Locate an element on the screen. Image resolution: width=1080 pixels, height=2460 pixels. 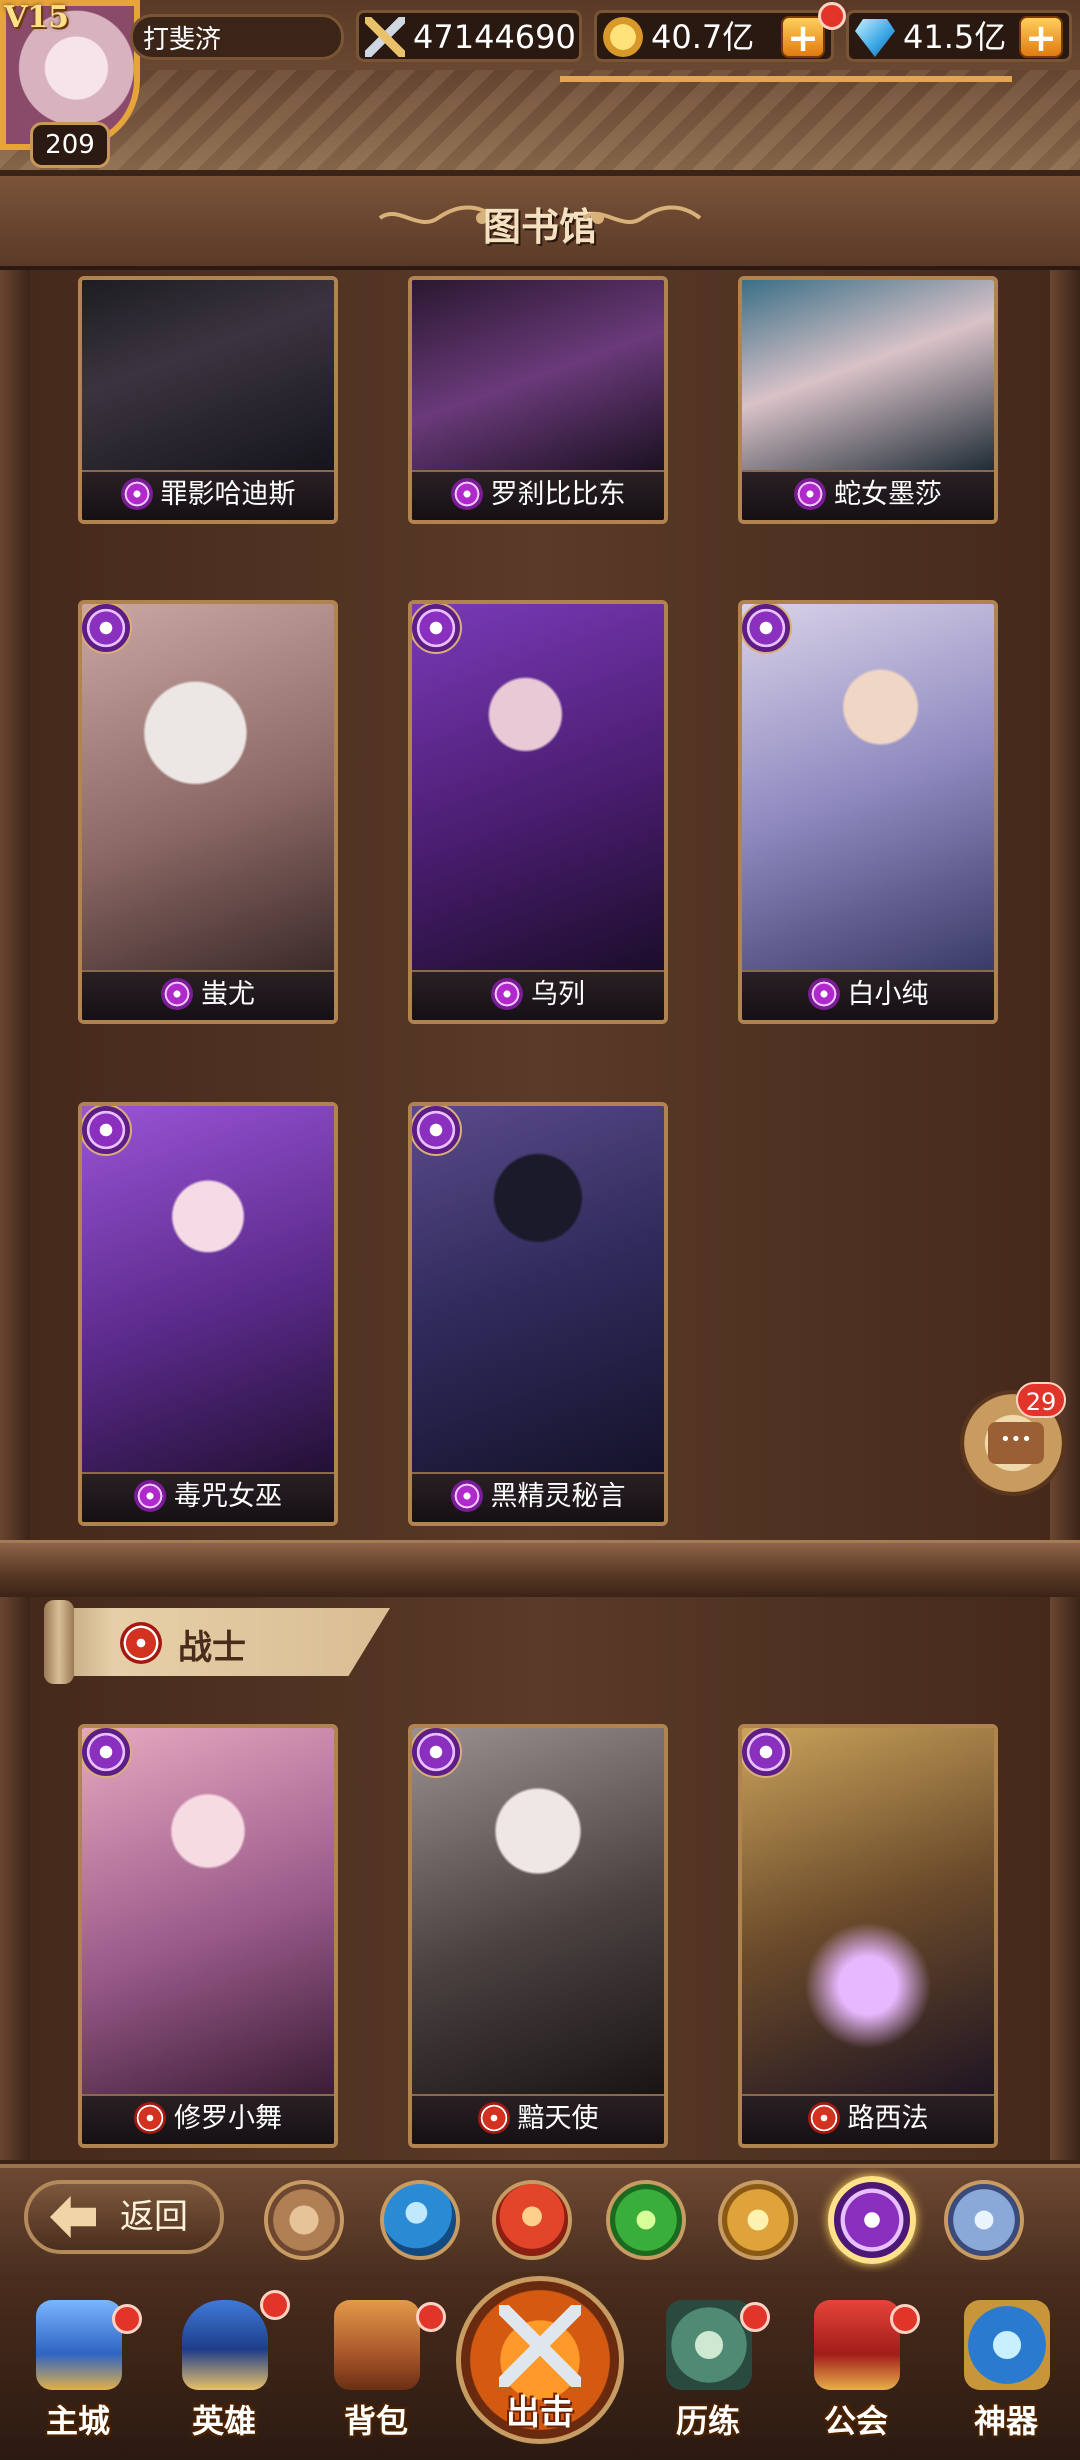
nav-label: 历练 is located at coordinates (707, 2421).